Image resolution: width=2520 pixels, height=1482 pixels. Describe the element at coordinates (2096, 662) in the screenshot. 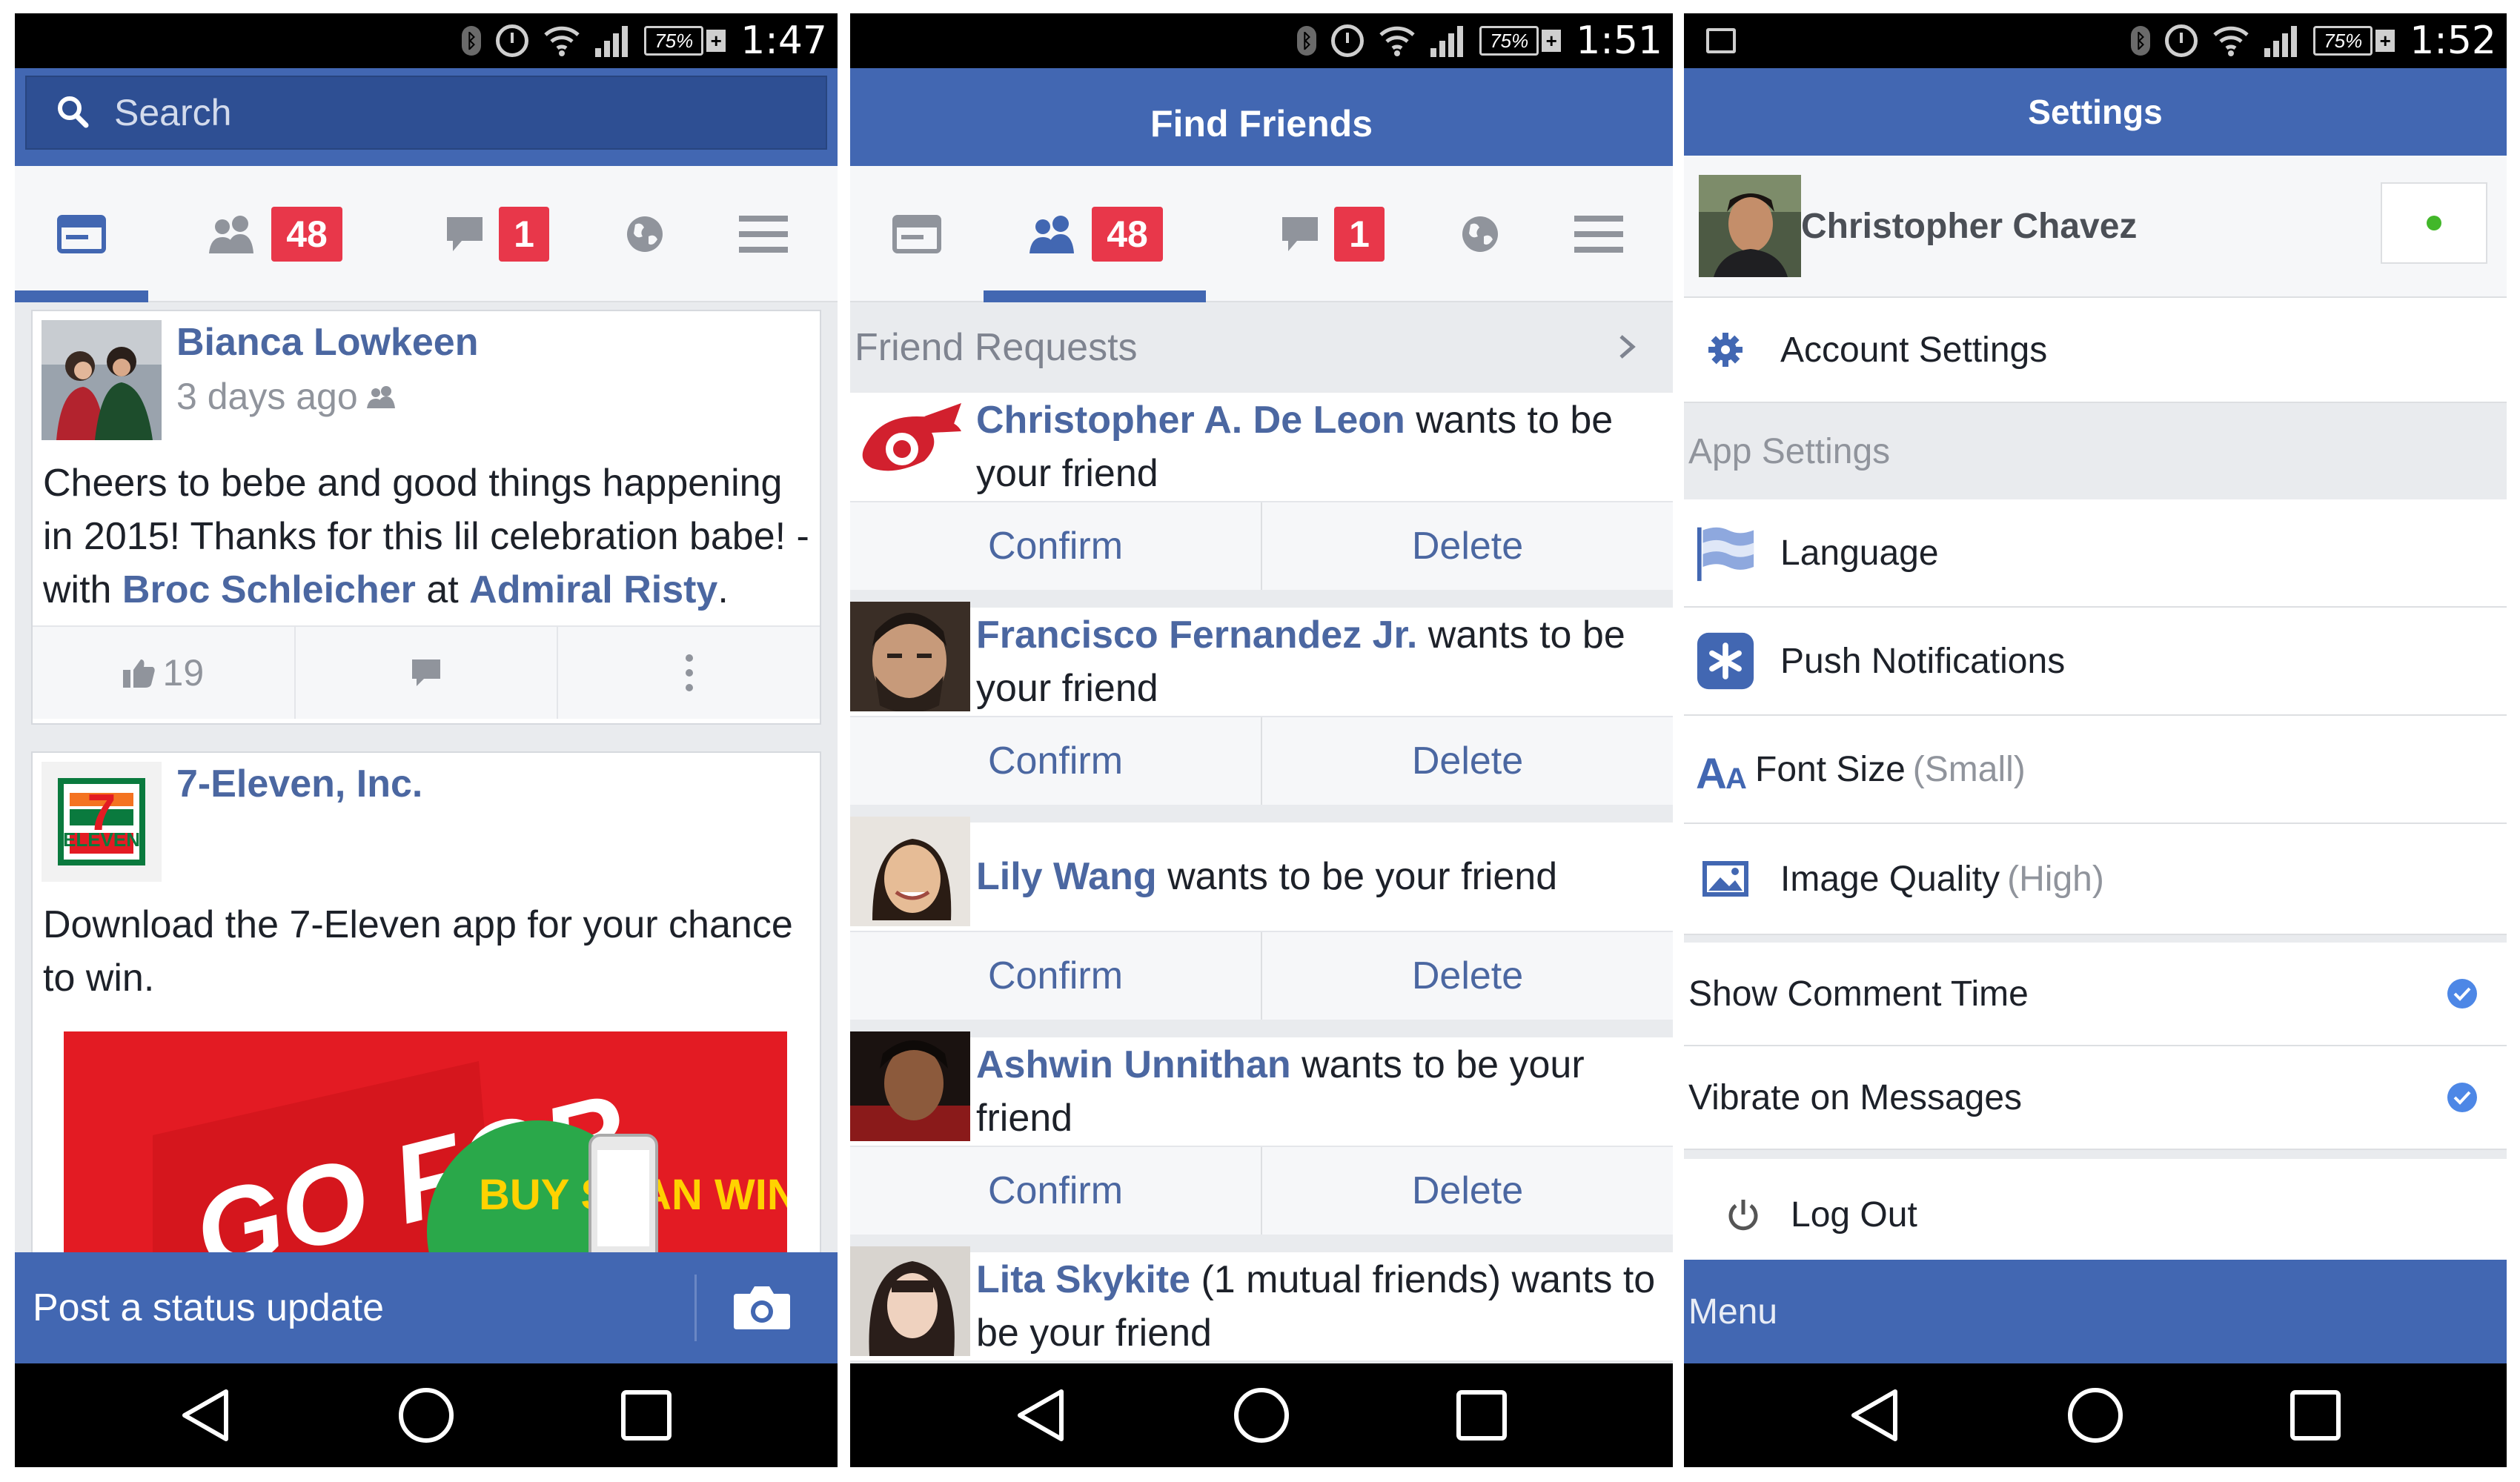

I see `push-notifications-row: Push Notifications` at that location.